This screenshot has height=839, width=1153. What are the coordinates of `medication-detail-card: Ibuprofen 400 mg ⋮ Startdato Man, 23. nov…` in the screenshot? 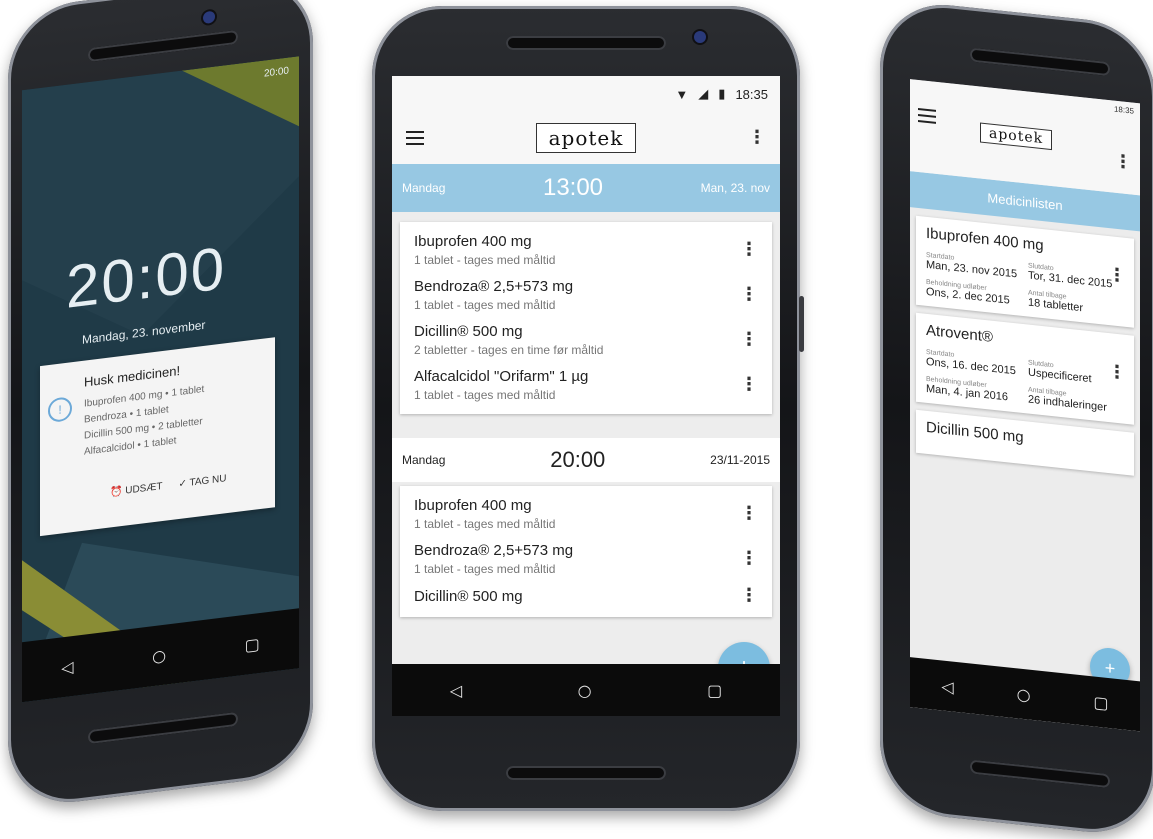 It's located at (1025, 271).